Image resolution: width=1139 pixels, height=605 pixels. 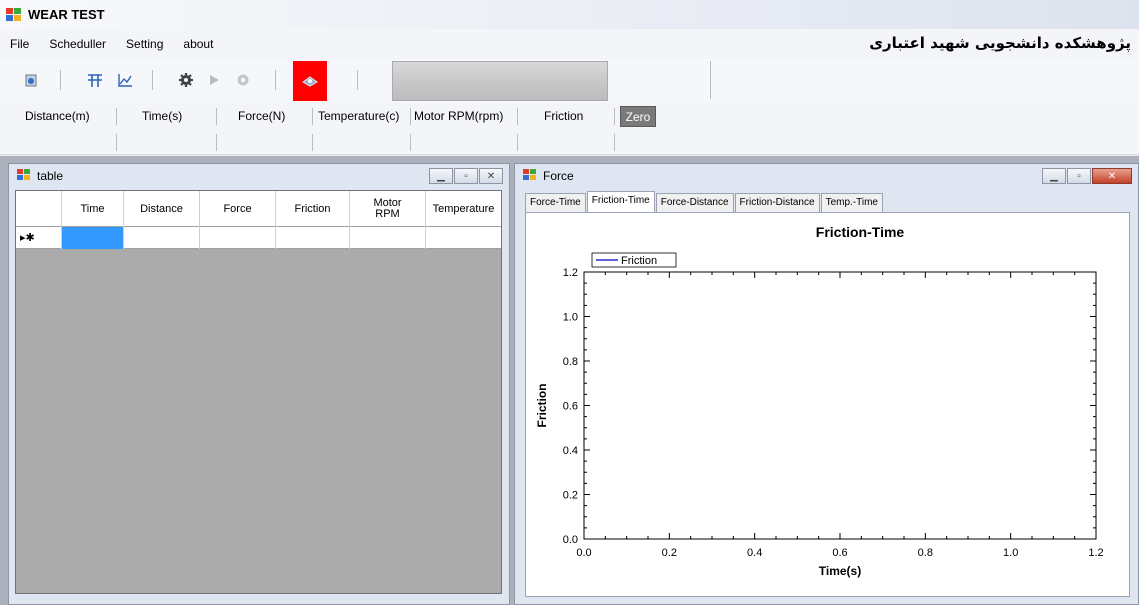 I want to click on cell-distance, so click(x=162, y=238).